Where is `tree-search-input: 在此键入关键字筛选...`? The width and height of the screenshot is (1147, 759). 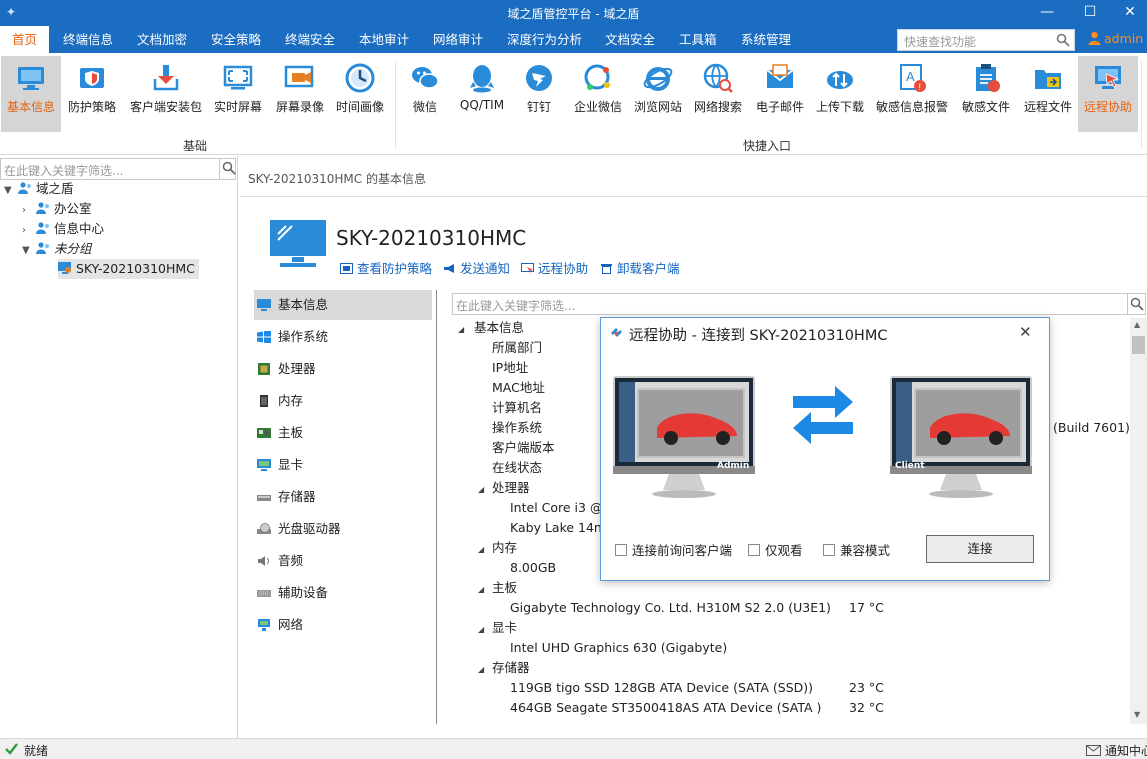
tree-search-input: 在此键入关键字筛选... is located at coordinates (118, 169).